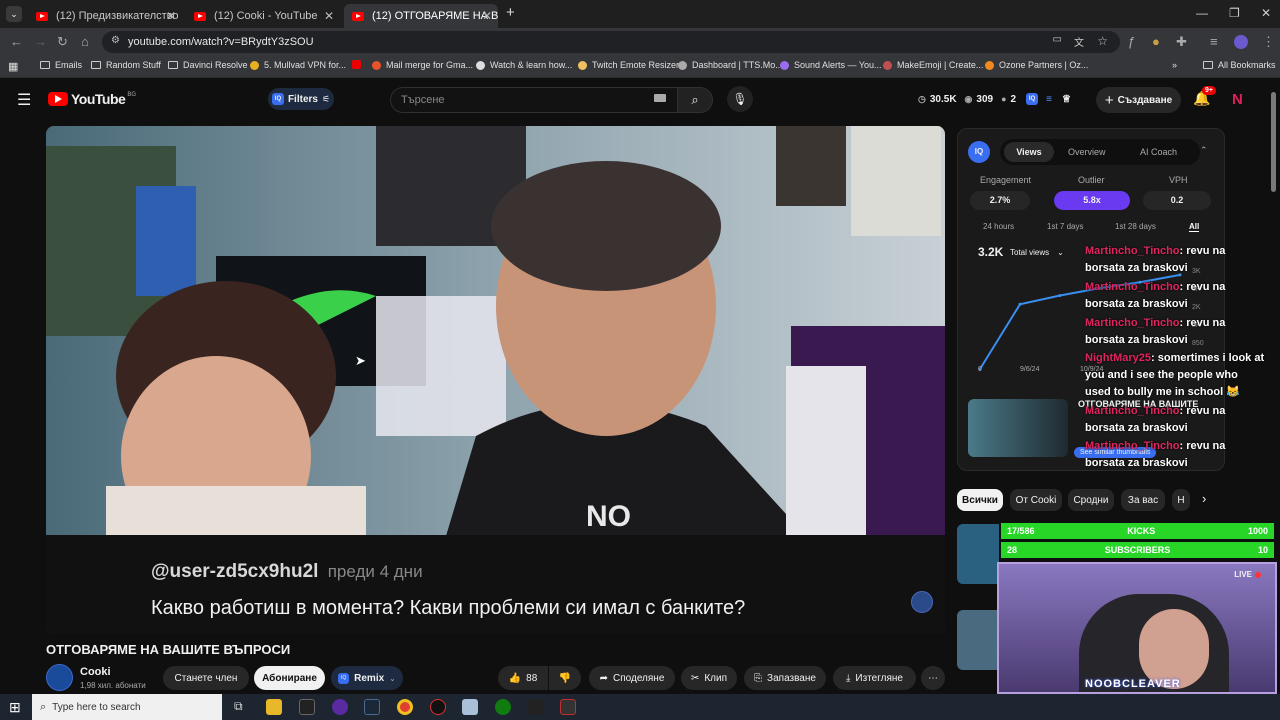 Image resolution: width=1280 pixels, height=720 pixels. I want to click on clip-button: ✂ Клип, so click(709, 678).